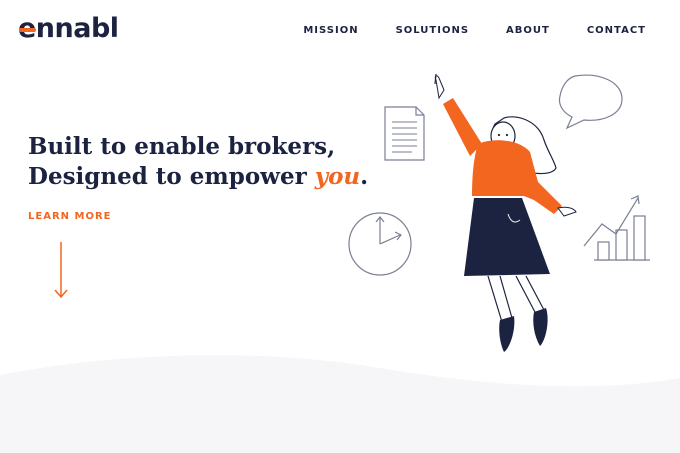  Describe the element at coordinates (69, 216) in the screenshot. I see `learn-more-link: LEARN MORE` at that location.